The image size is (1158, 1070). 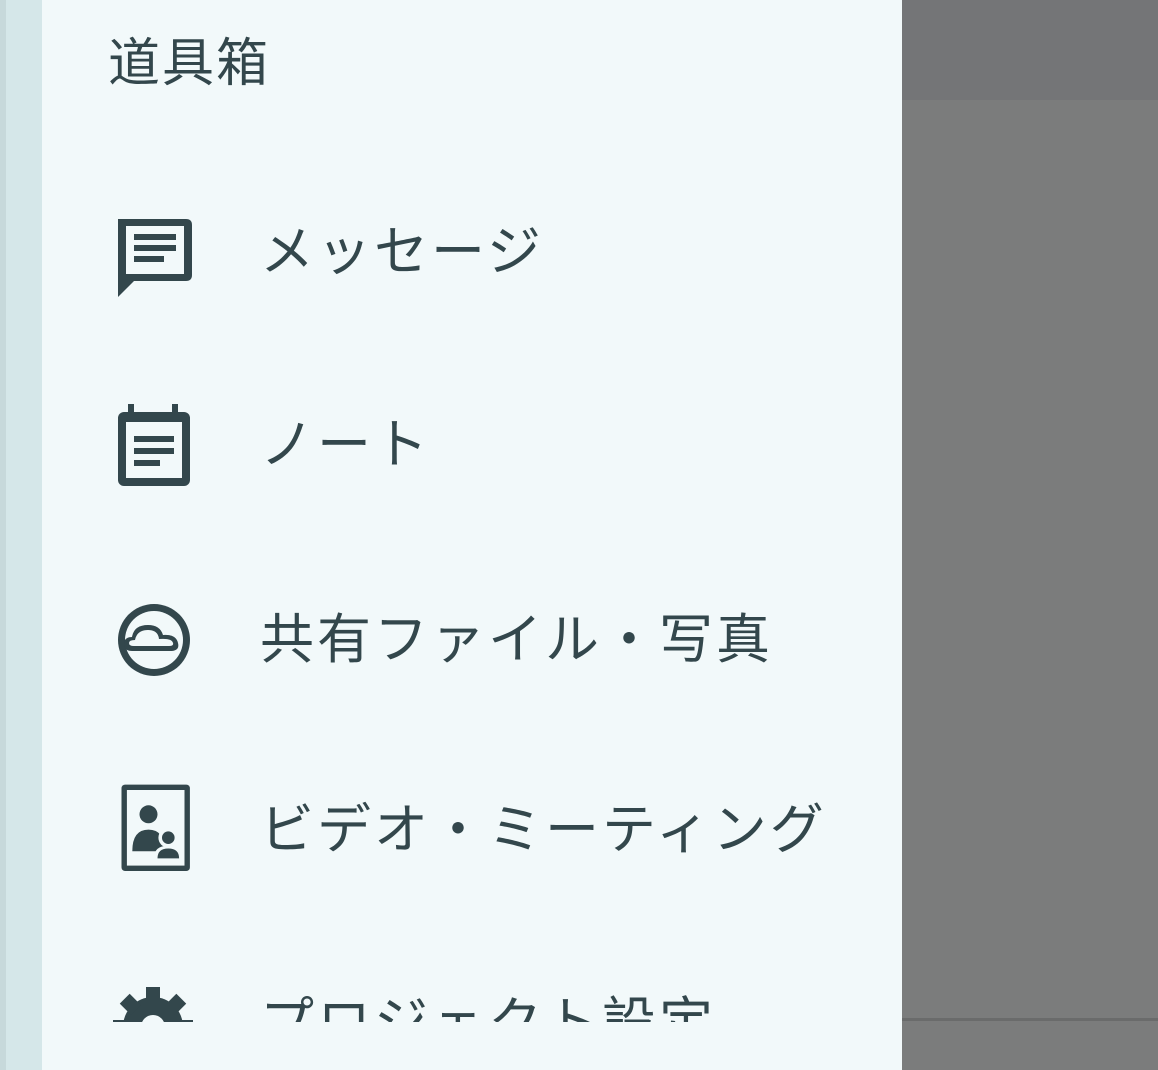 I want to click on menu-item-label: プロジェクト設定, so click(x=488, y=1005).